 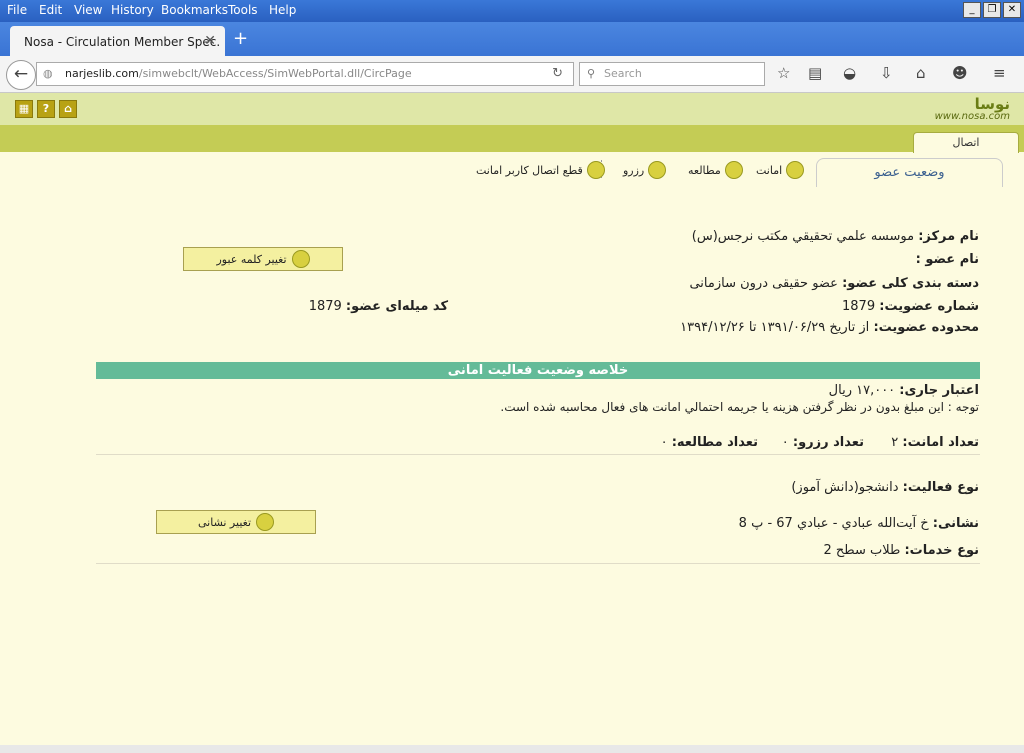 What do you see at coordinates (194, 10) in the screenshot?
I see `menu-bookmarks: Bookmarks` at bounding box center [194, 10].